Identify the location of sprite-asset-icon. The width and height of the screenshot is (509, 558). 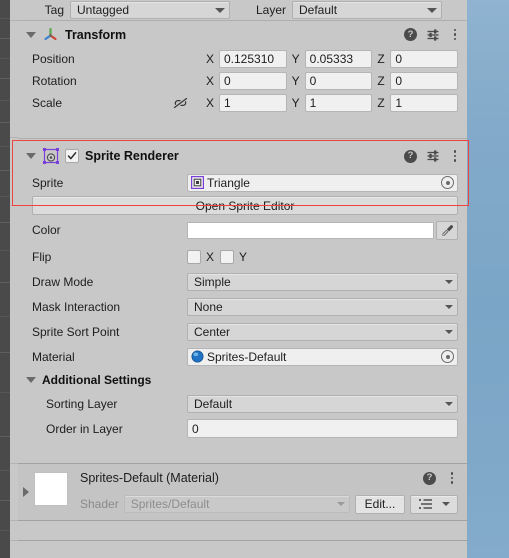
(198, 183).